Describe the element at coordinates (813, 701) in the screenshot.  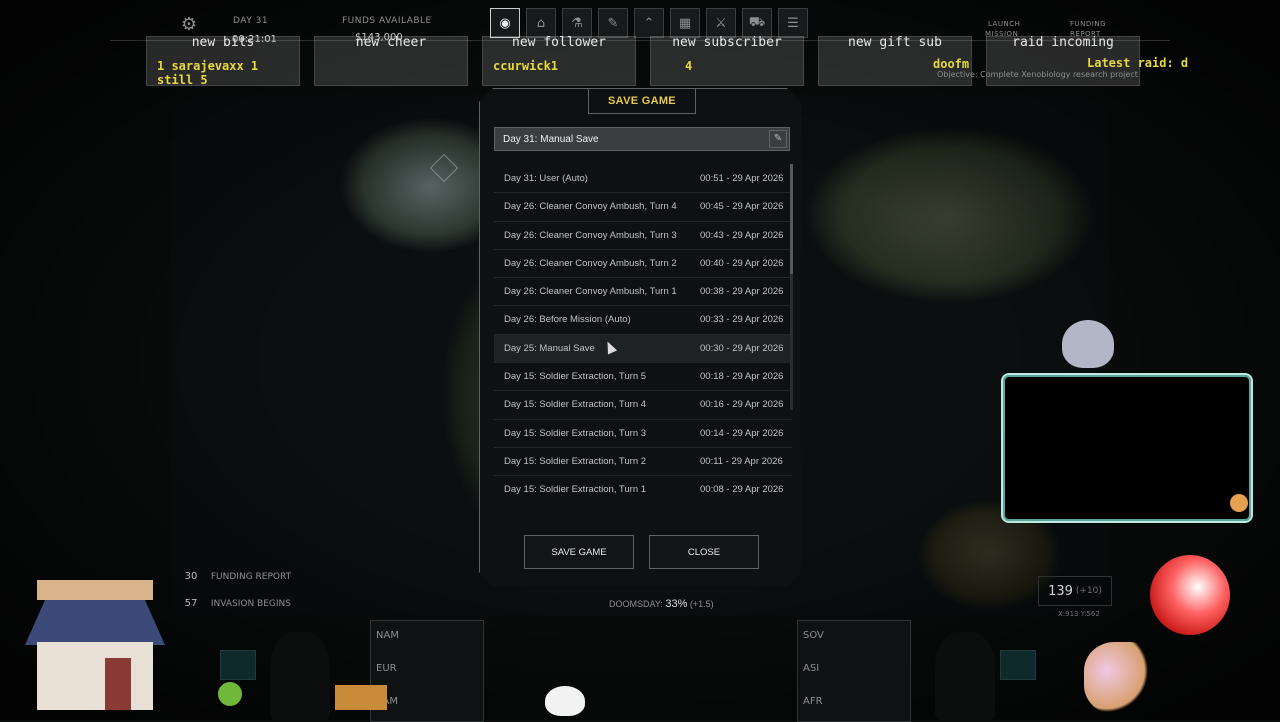
I see `region-afr: AFR` at that location.